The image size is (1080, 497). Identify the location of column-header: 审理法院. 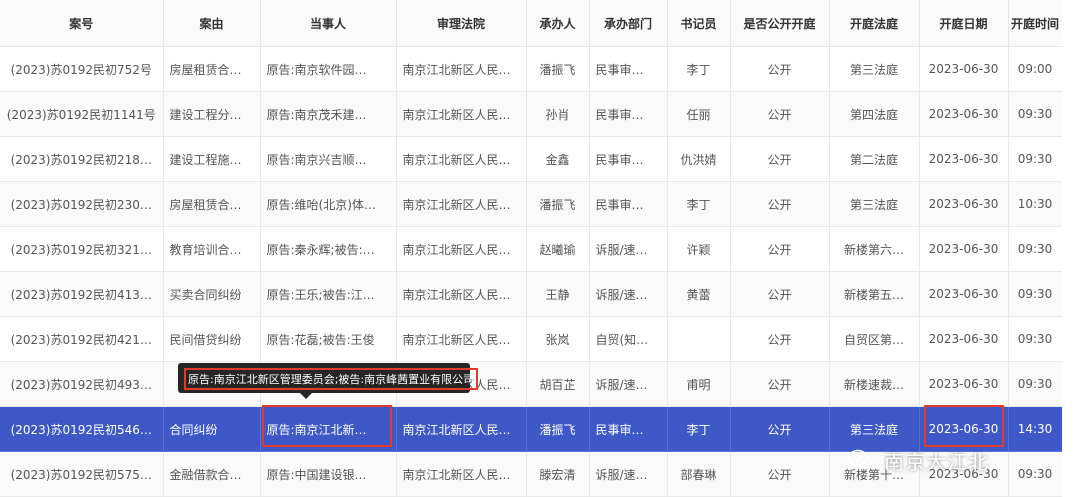
(461, 23).